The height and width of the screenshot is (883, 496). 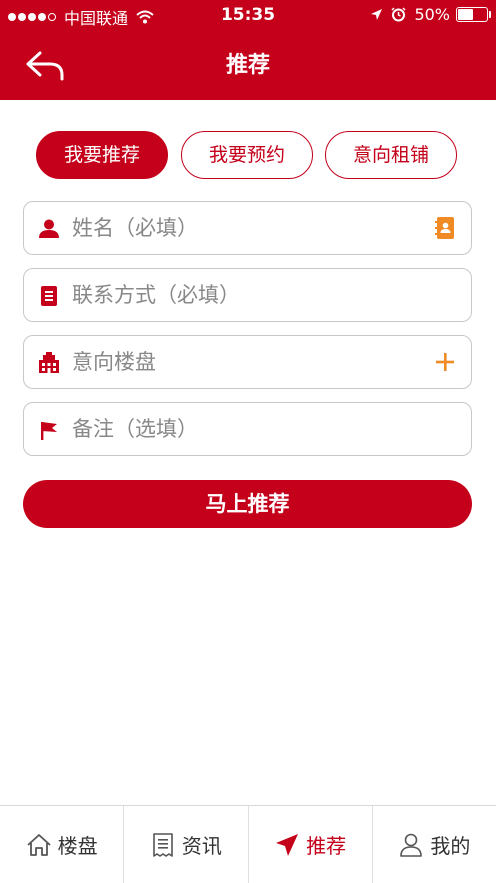 I want to click on tabbar-label-properties: 楼盘, so click(x=77, y=846).